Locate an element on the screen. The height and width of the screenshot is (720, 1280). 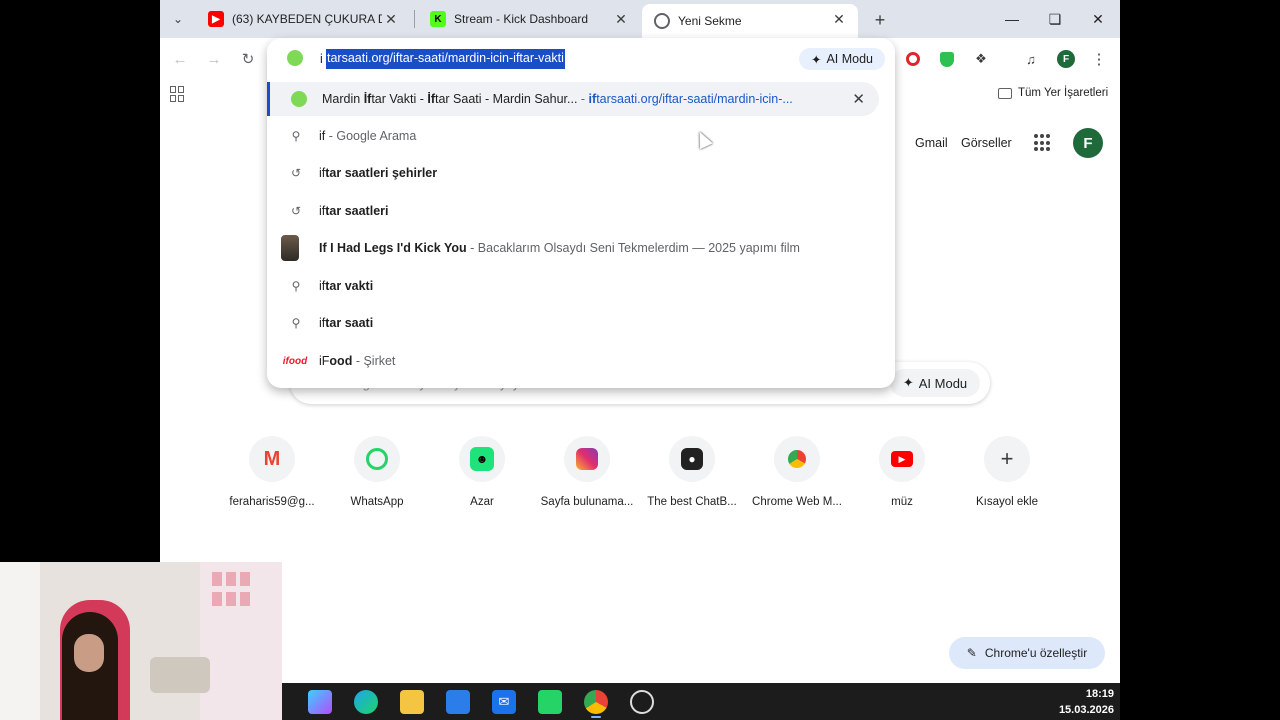
opera-extension-icon is located at coordinates (913, 59).